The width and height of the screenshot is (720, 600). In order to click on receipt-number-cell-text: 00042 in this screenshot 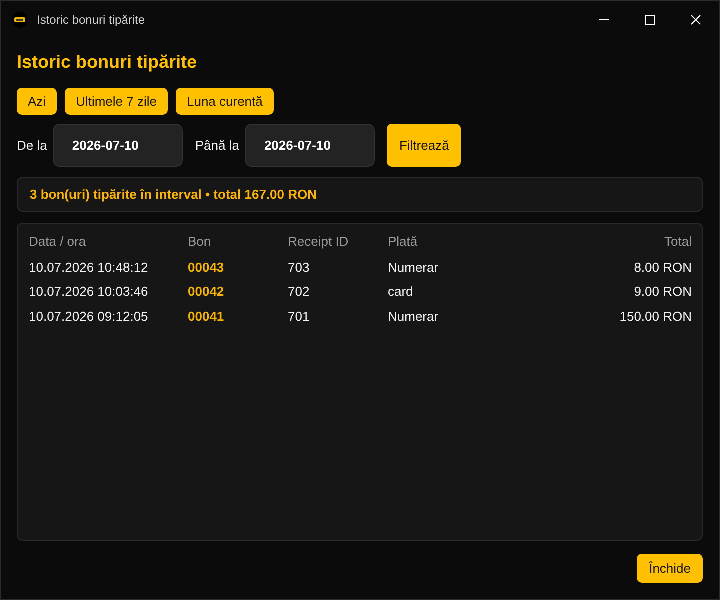, I will do `click(206, 291)`.